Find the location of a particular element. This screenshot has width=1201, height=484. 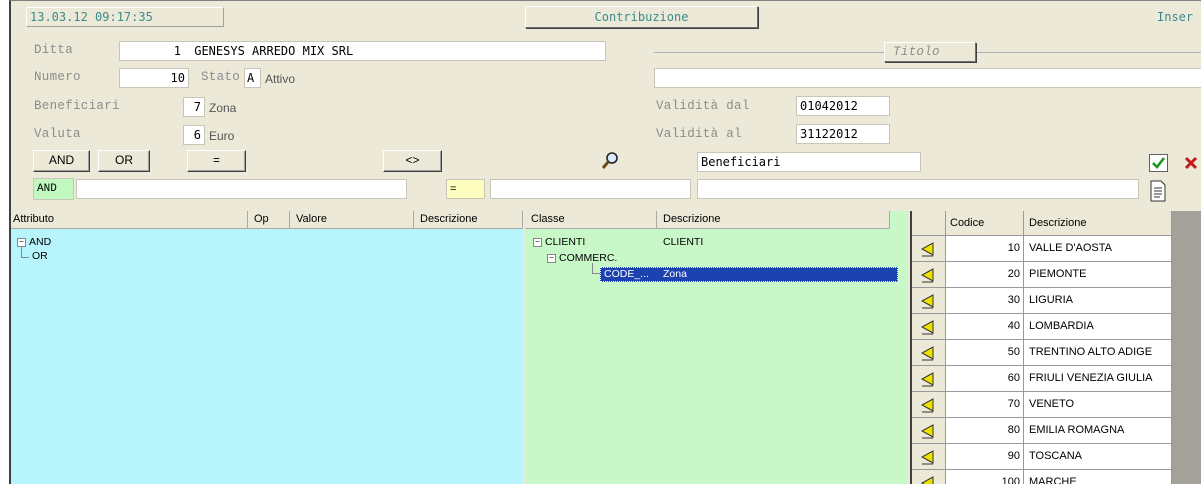

stato-code-field: A is located at coordinates (252, 78).